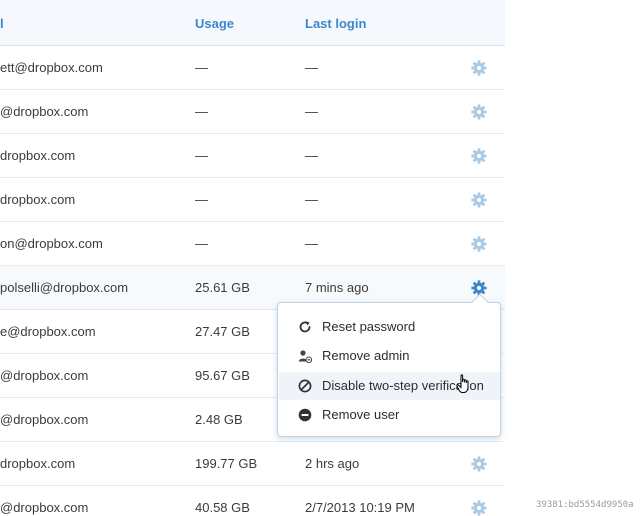 The width and height of the screenshot is (640, 516). What do you see at coordinates (369, 326) in the screenshot?
I see `menu-item-label: Reset password` at bounding box center [369, 326].